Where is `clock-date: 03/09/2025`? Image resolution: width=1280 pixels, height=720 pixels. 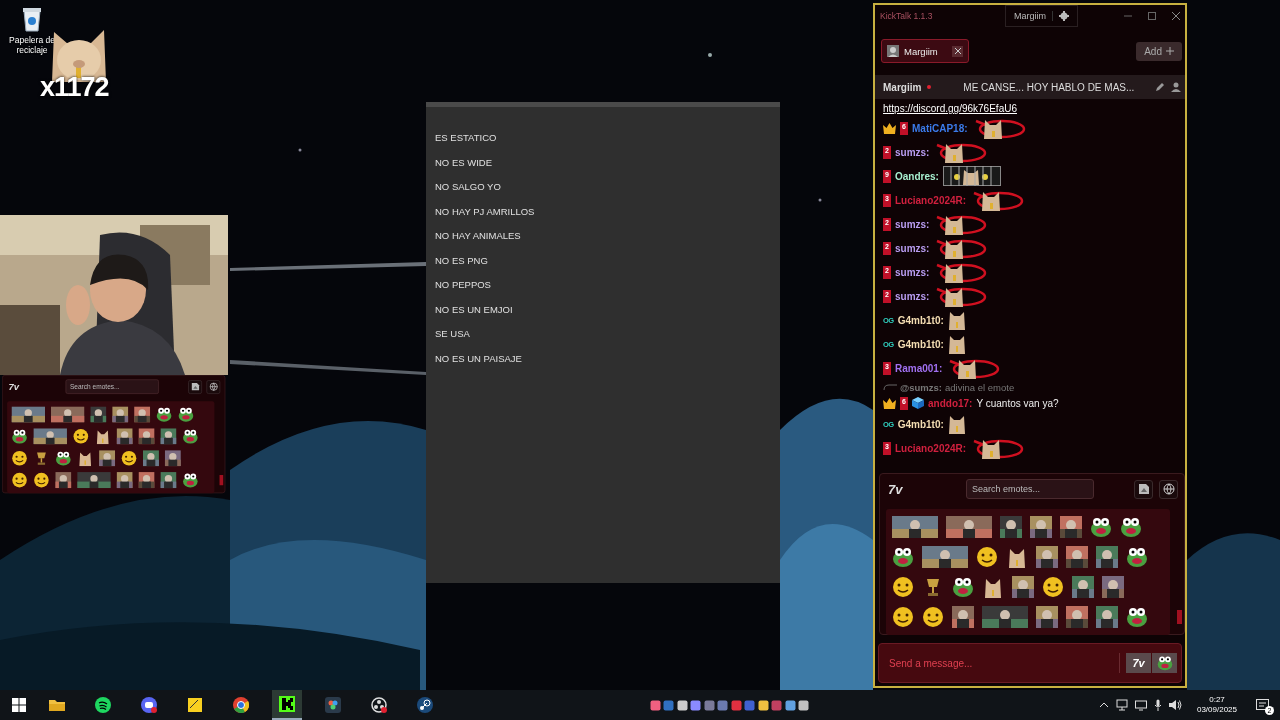
clock-date: 03/09/2025 is located at coordinates (1216, 710).